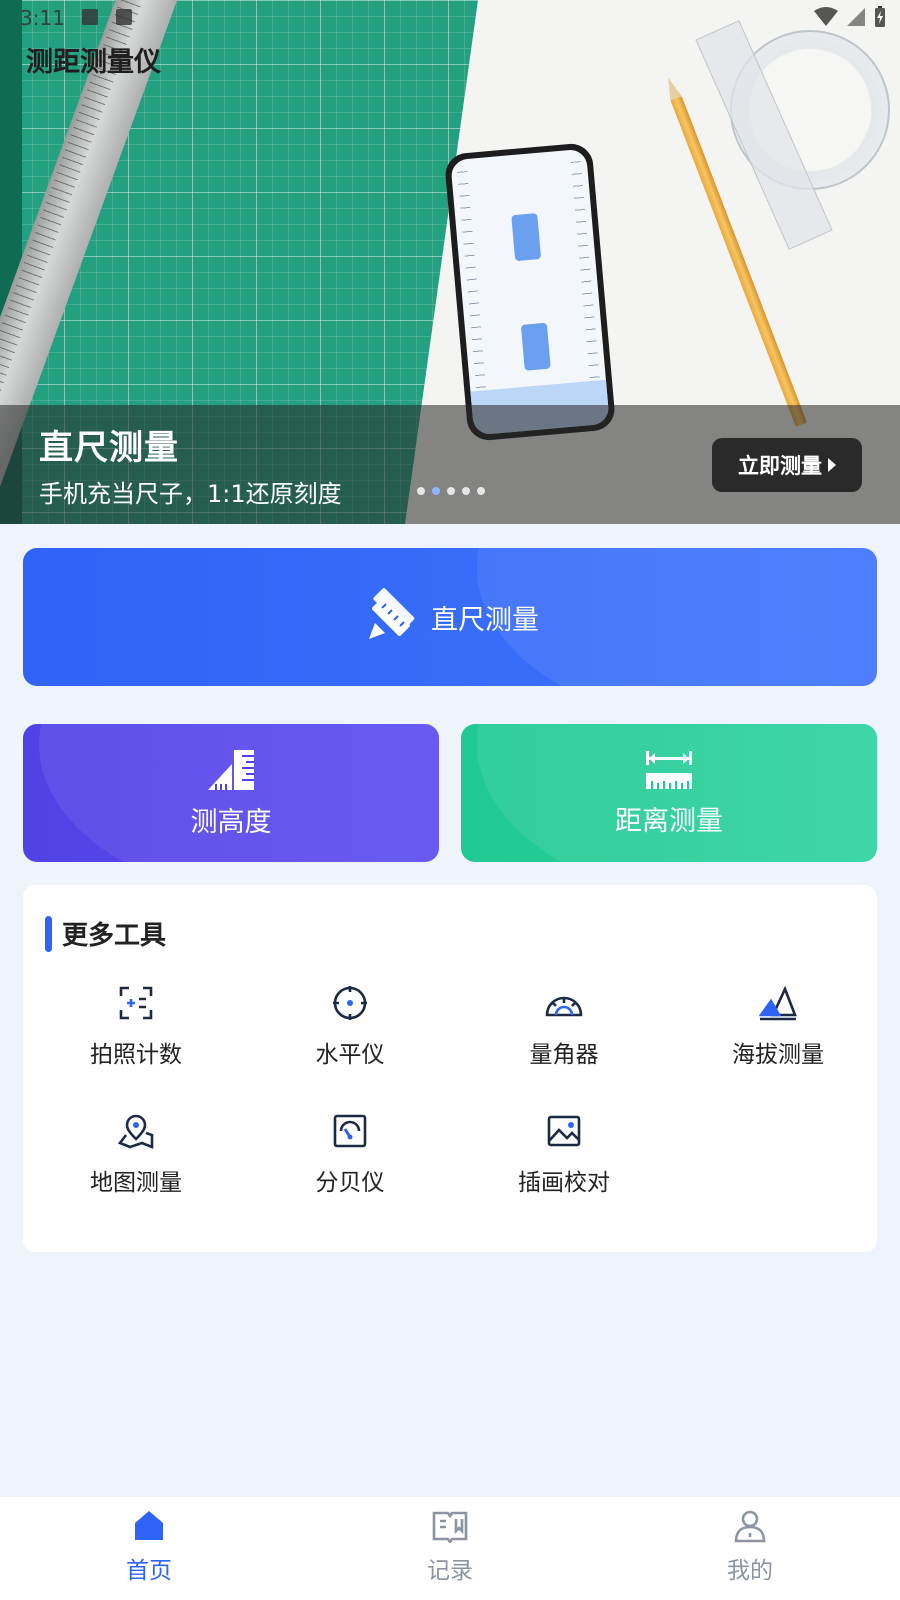  I want to click on tool-decibel: 分贝仪, so click(350, 1163).